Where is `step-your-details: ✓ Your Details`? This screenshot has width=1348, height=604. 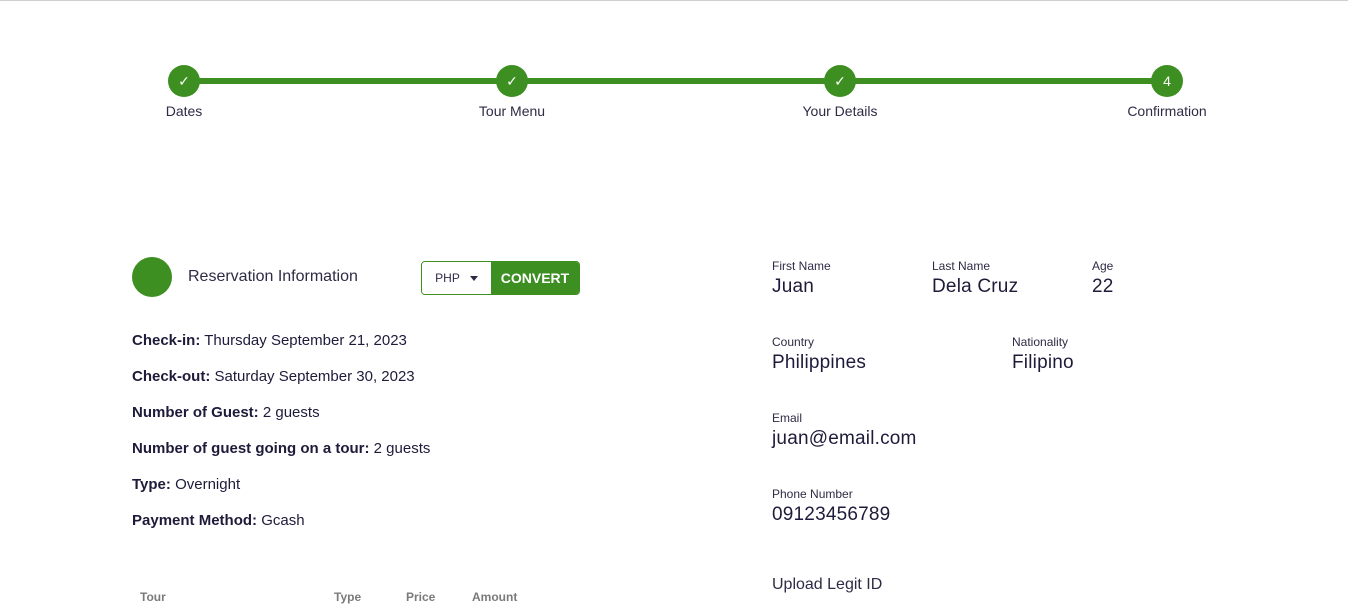 step-your-details: ✓ Your Details is located at coordinates (840, 92).